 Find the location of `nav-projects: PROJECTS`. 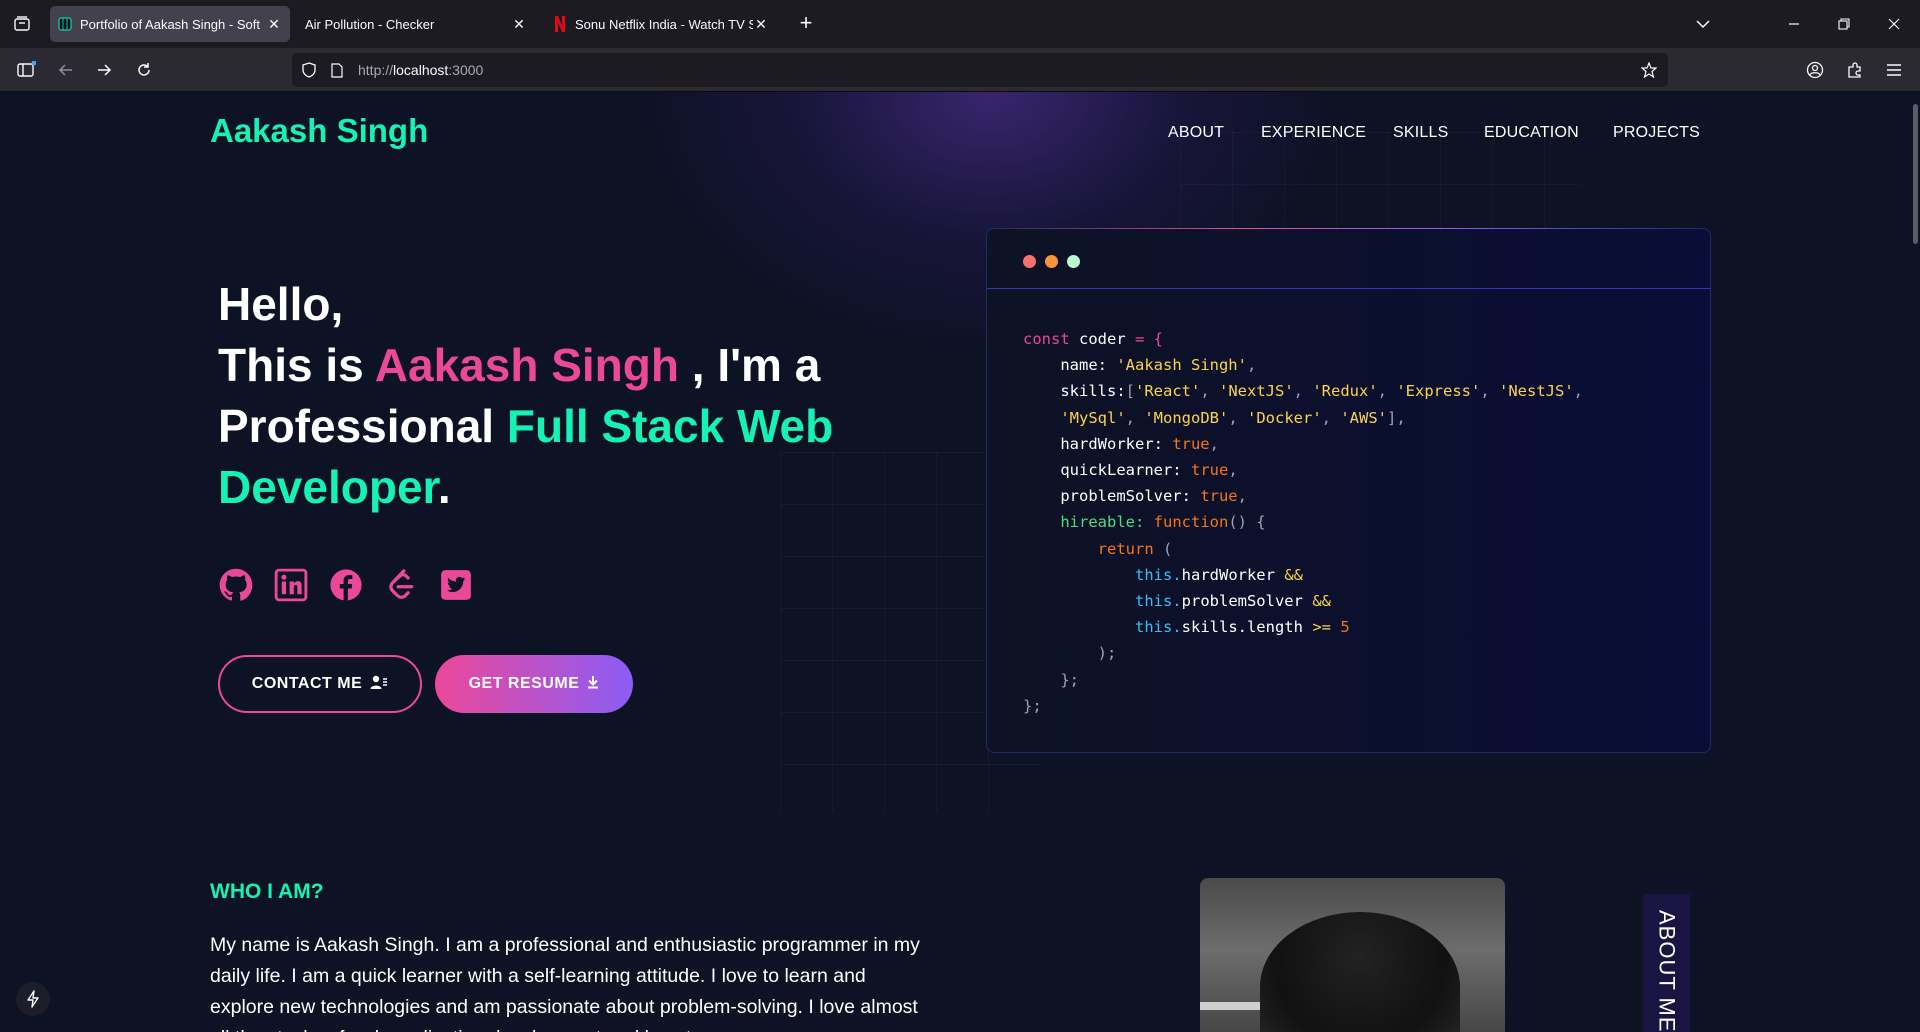

nav-projects: PROJECTS is located at coordinates (1656, 133).